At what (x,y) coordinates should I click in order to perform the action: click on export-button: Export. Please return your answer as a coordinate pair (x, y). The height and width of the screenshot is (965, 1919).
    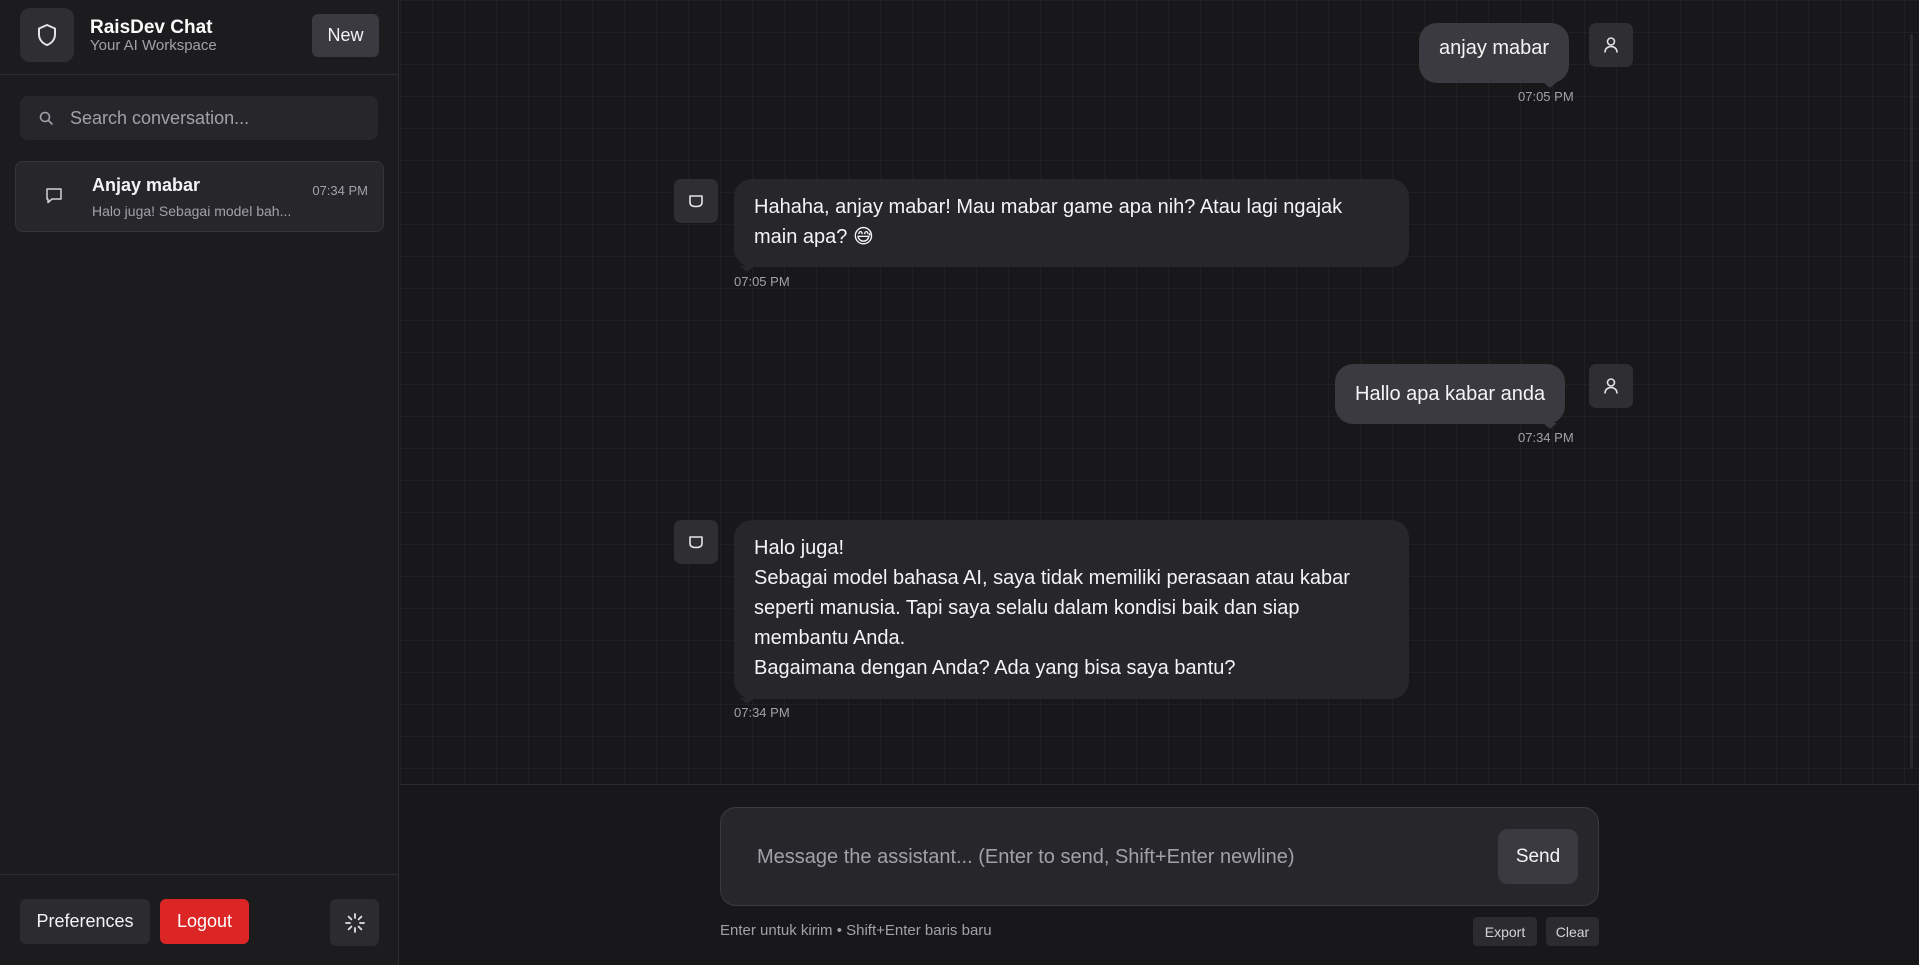
    Looking at the image, I should click on (1505, 931).